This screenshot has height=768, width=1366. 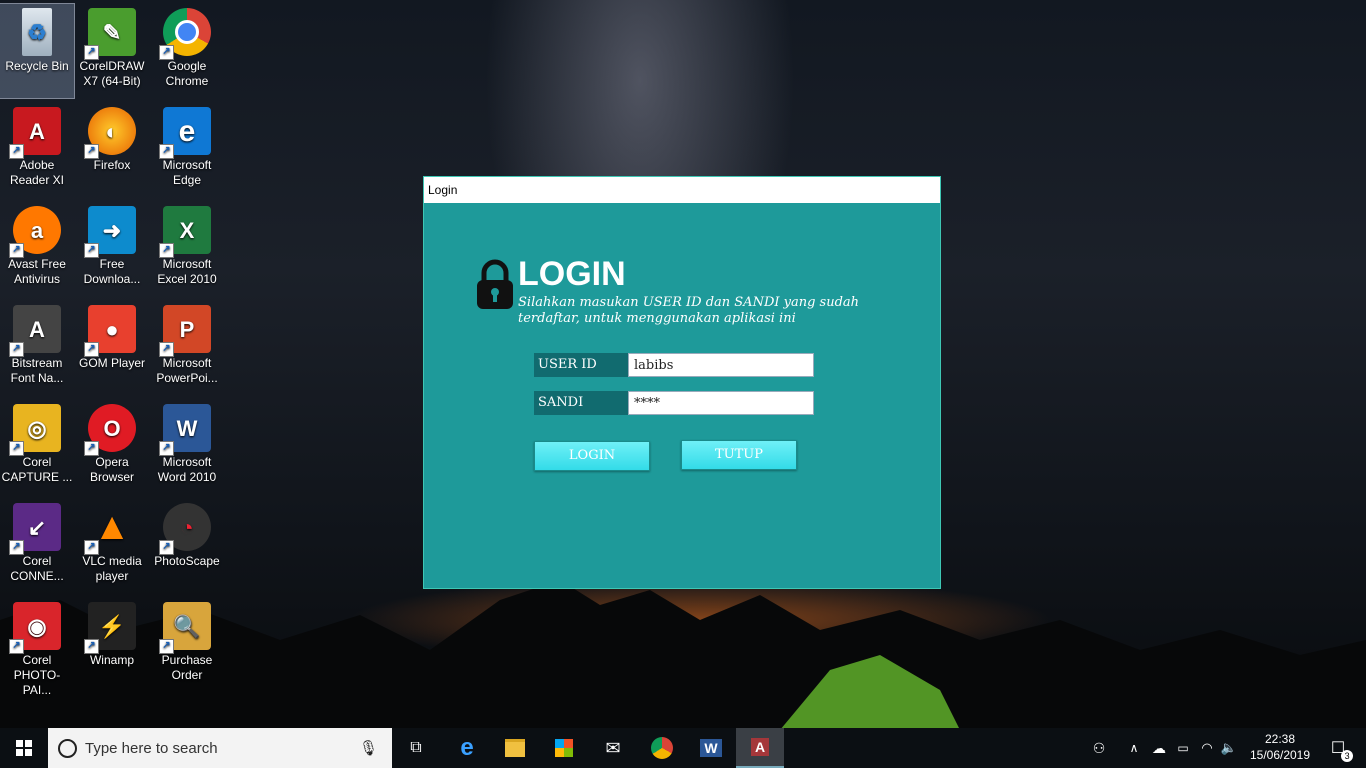 I want to click on desktop-icon-microsoft-edge: e ↗ Microsoft Edge, so click(x=187, y=150).